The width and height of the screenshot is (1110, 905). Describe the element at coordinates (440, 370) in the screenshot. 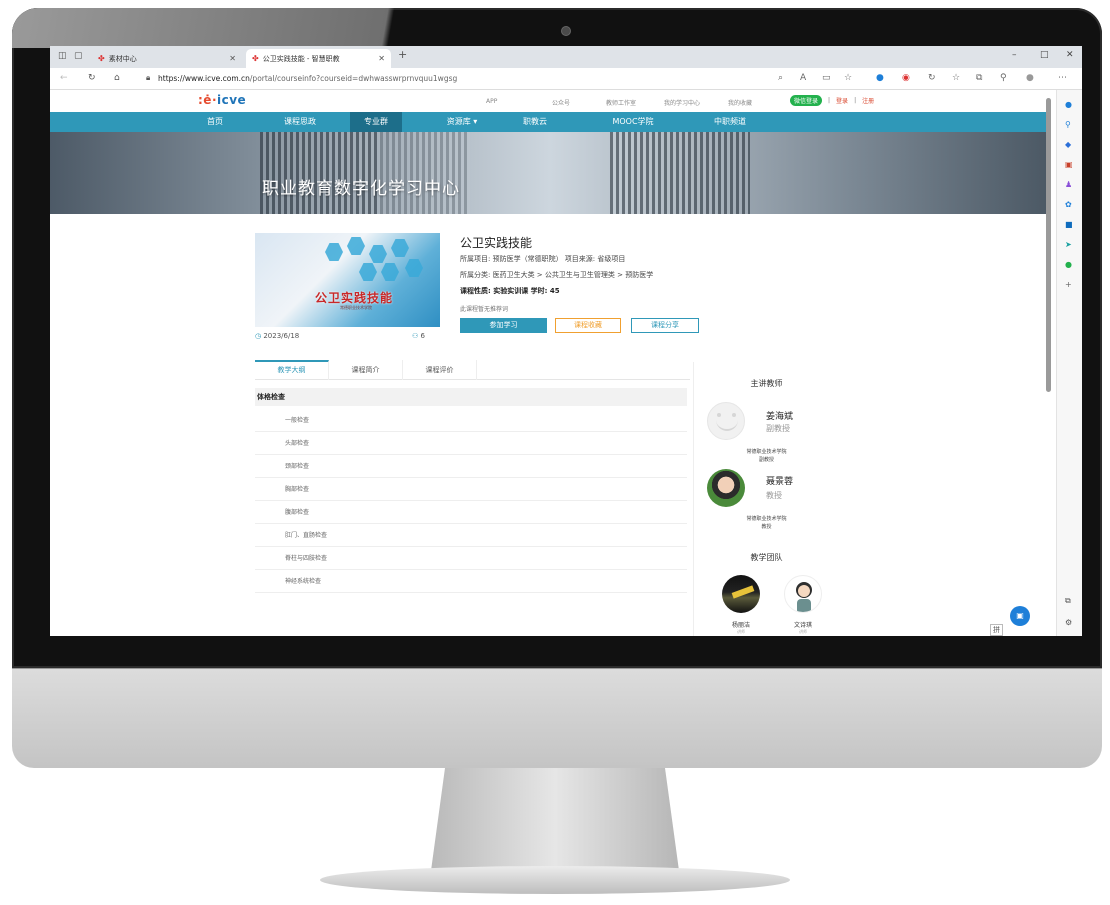

I see `tab-course-review: 课程评价` at that location.